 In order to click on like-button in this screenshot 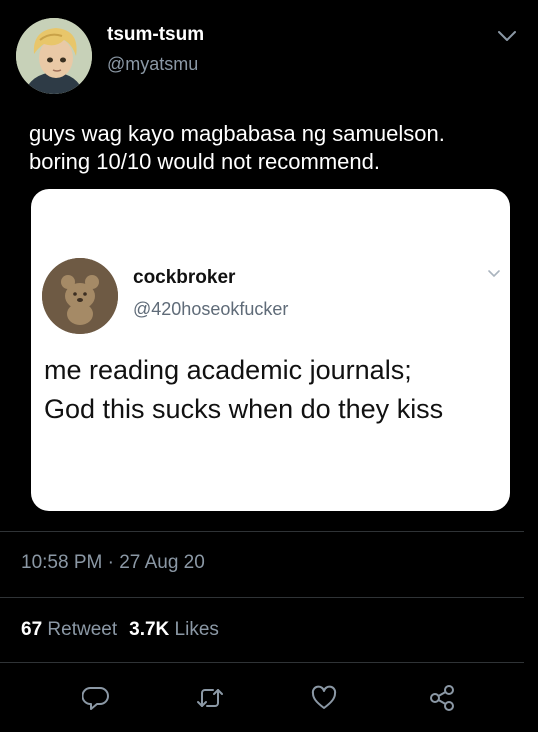, I will do `click(324, 698)`.